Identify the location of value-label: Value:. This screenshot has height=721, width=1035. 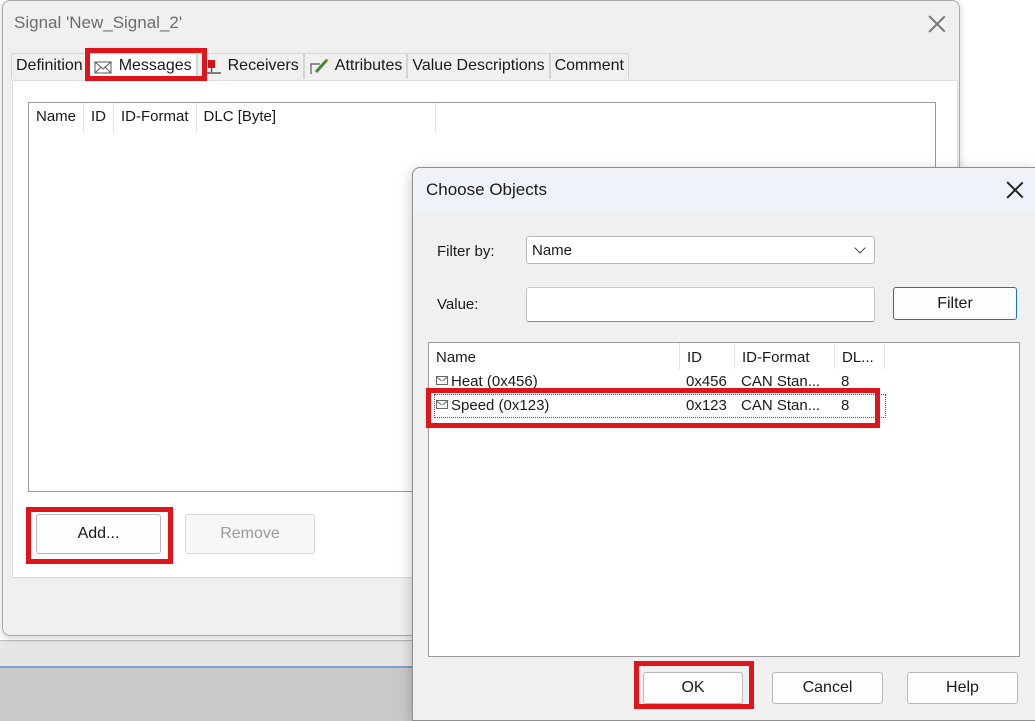
(458, 304).